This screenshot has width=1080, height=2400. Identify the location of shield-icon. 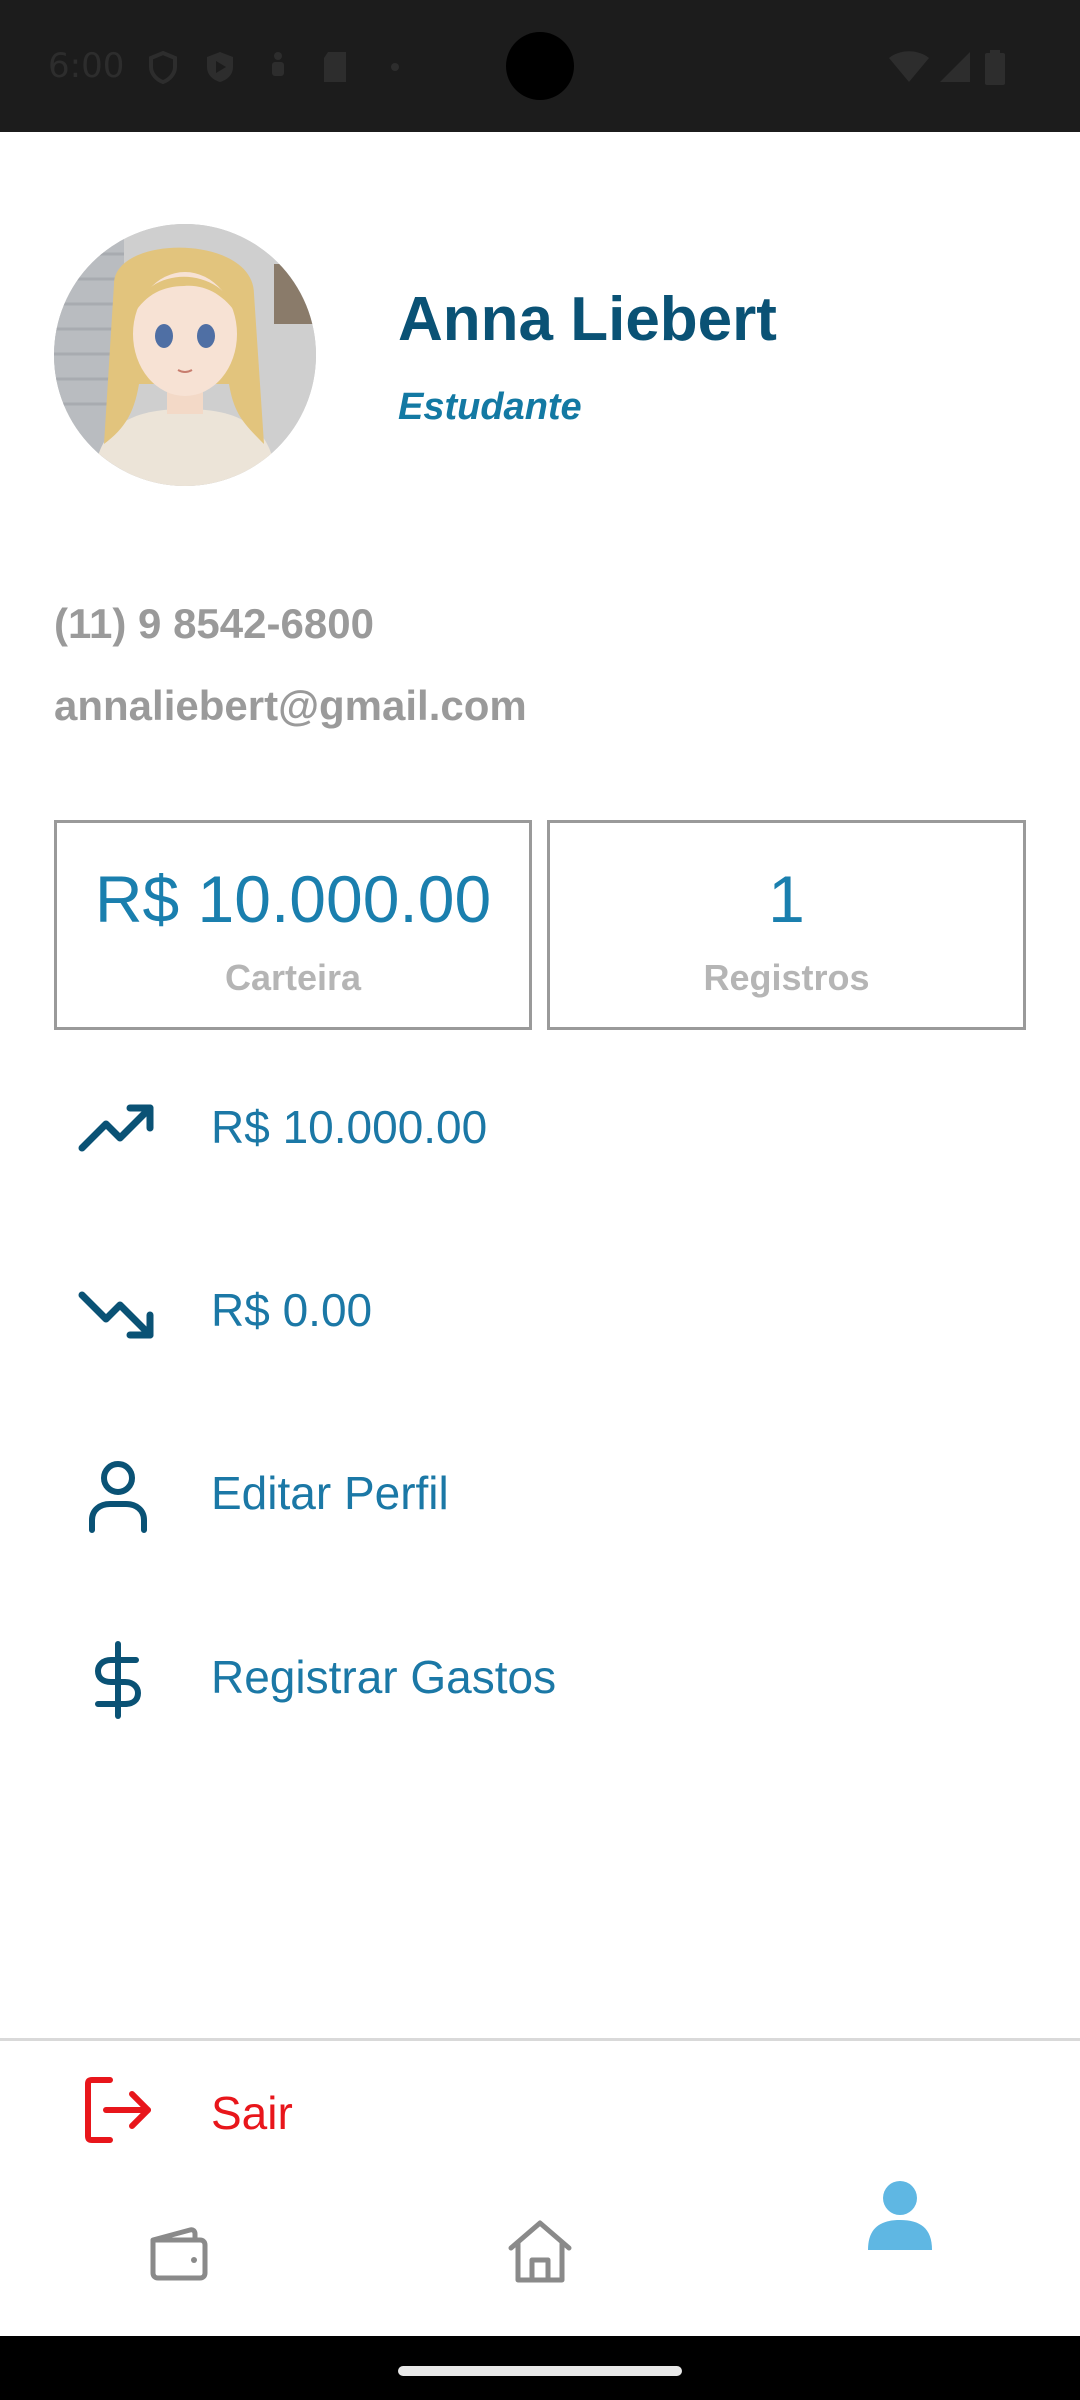
(163, 67).